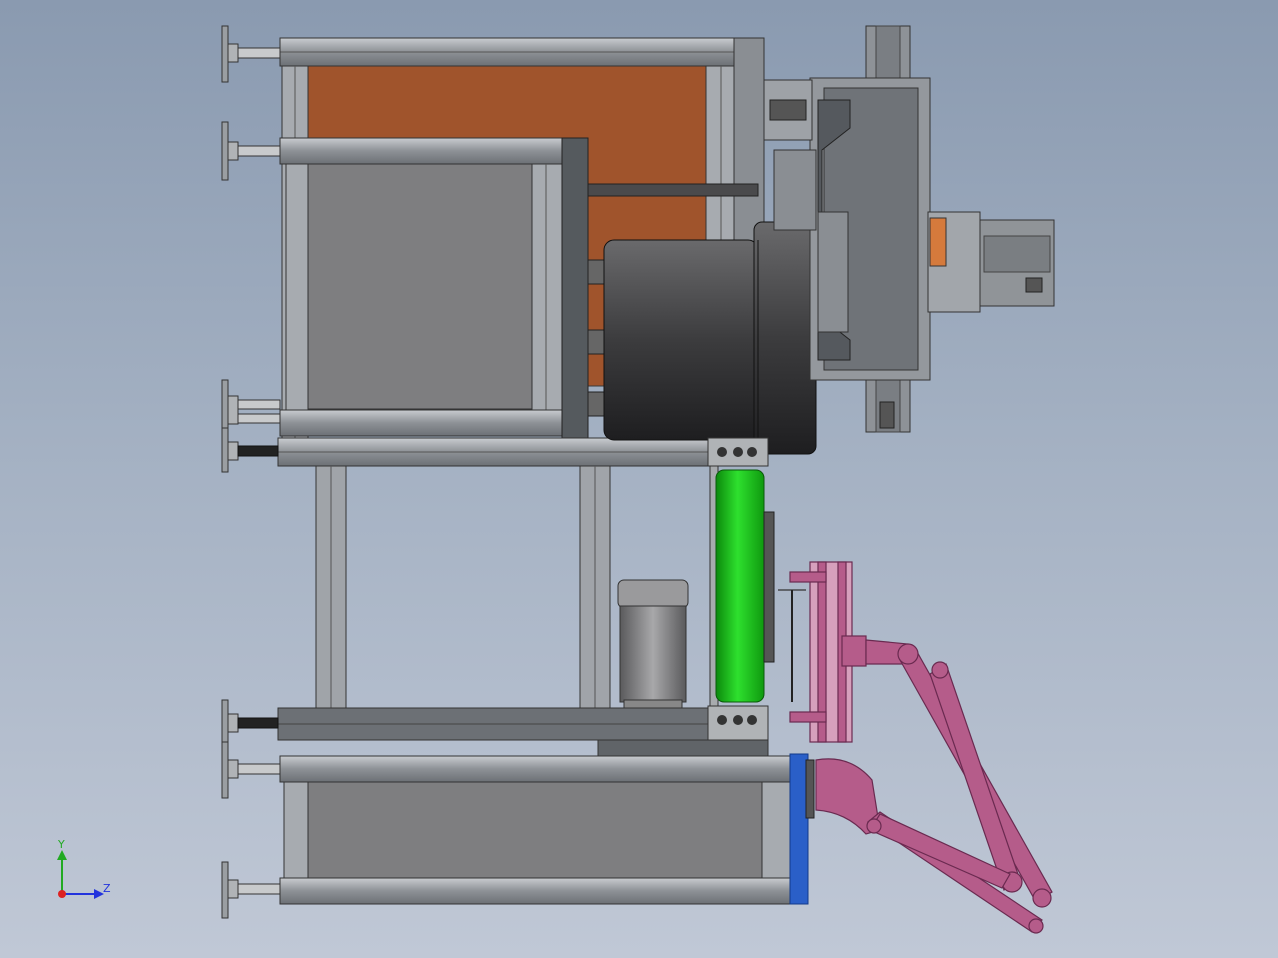 This screenshot has height=958, width=1278. I want to click on green-roller, so click(740, 586).